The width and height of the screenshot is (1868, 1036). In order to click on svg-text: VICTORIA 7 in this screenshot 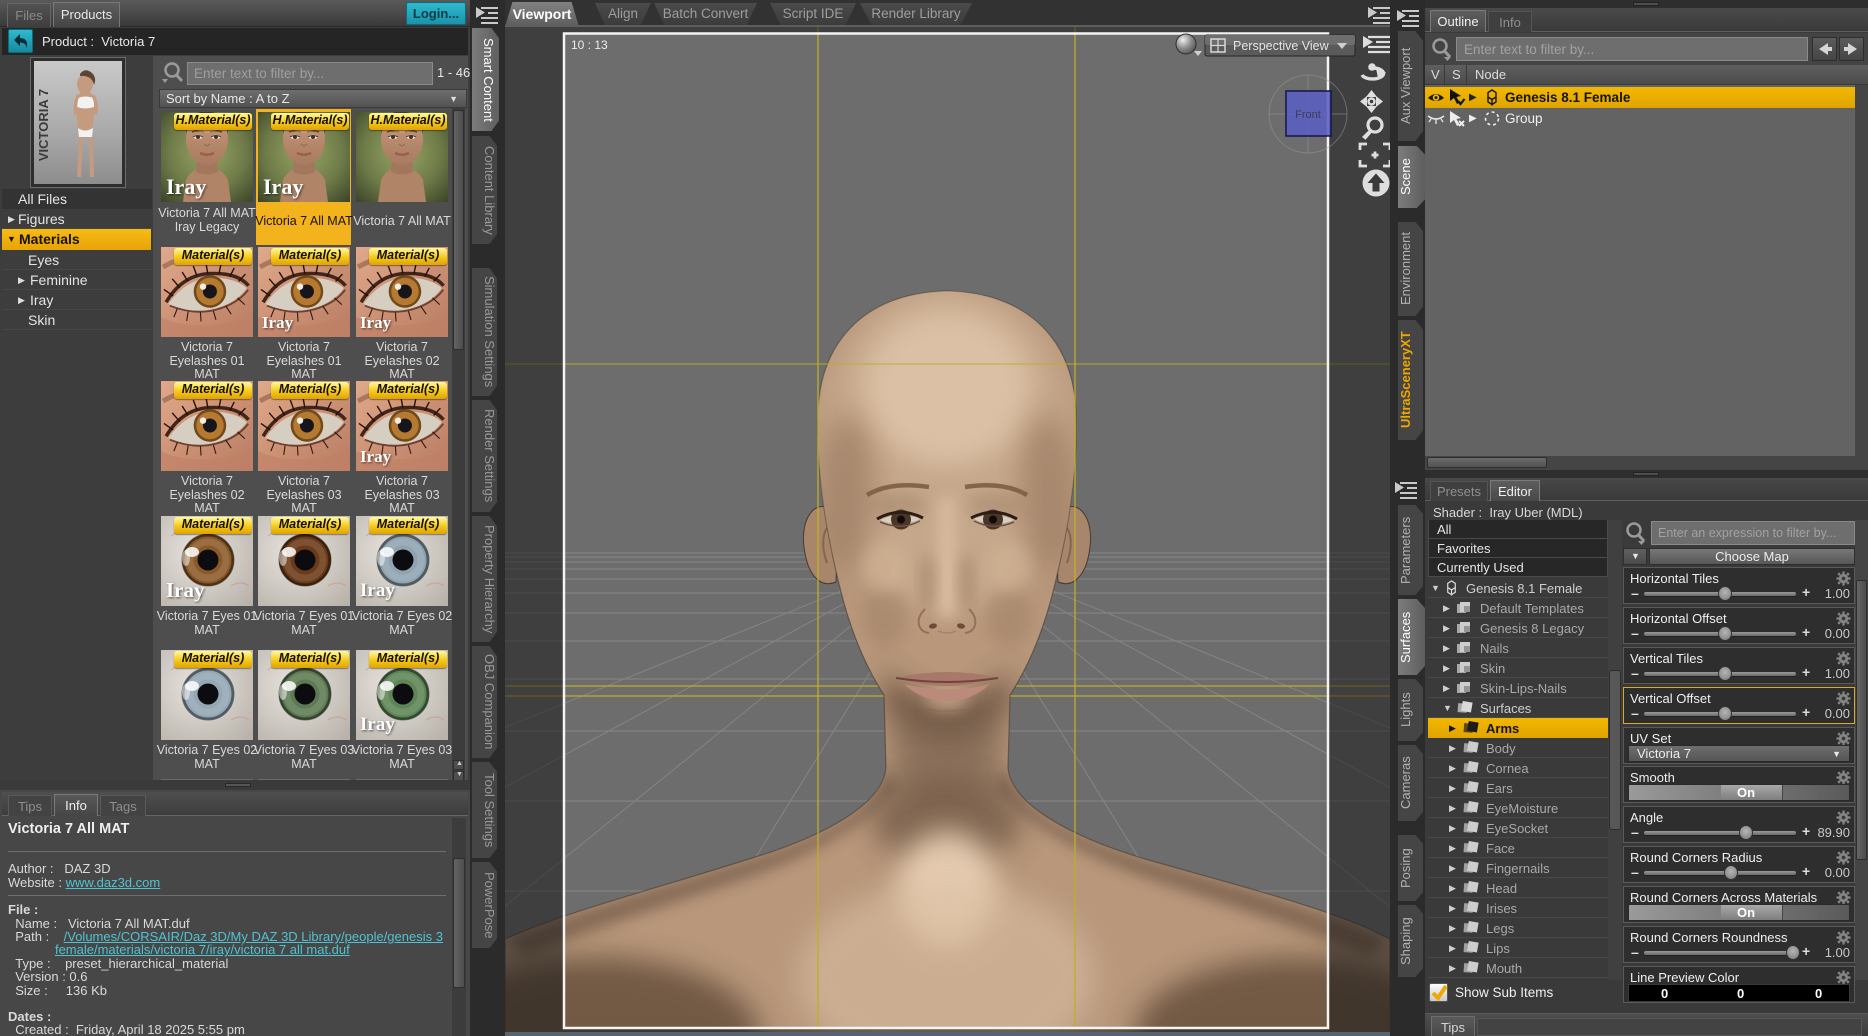, I will do `click(43, 125)`.